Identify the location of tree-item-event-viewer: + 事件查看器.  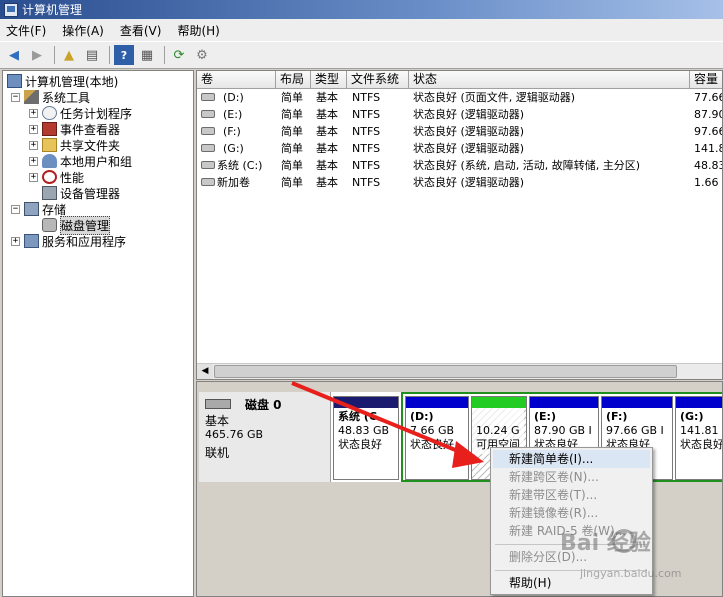
(74, 129).